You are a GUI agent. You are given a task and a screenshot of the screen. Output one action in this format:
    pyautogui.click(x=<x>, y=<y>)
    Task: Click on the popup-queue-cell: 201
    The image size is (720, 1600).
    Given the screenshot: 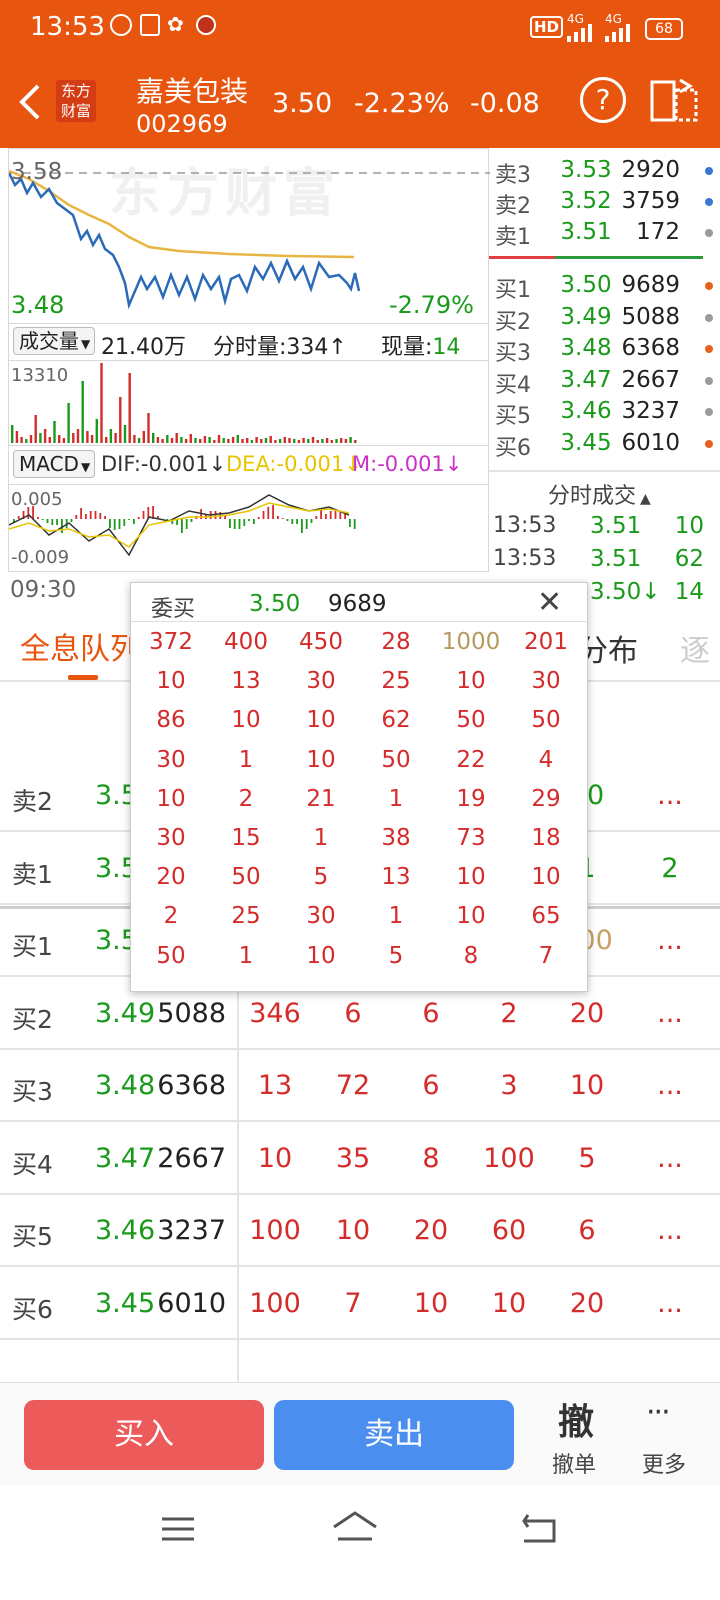 What is the action you would take?
    pyautogui.click(x=546, y=642)
    